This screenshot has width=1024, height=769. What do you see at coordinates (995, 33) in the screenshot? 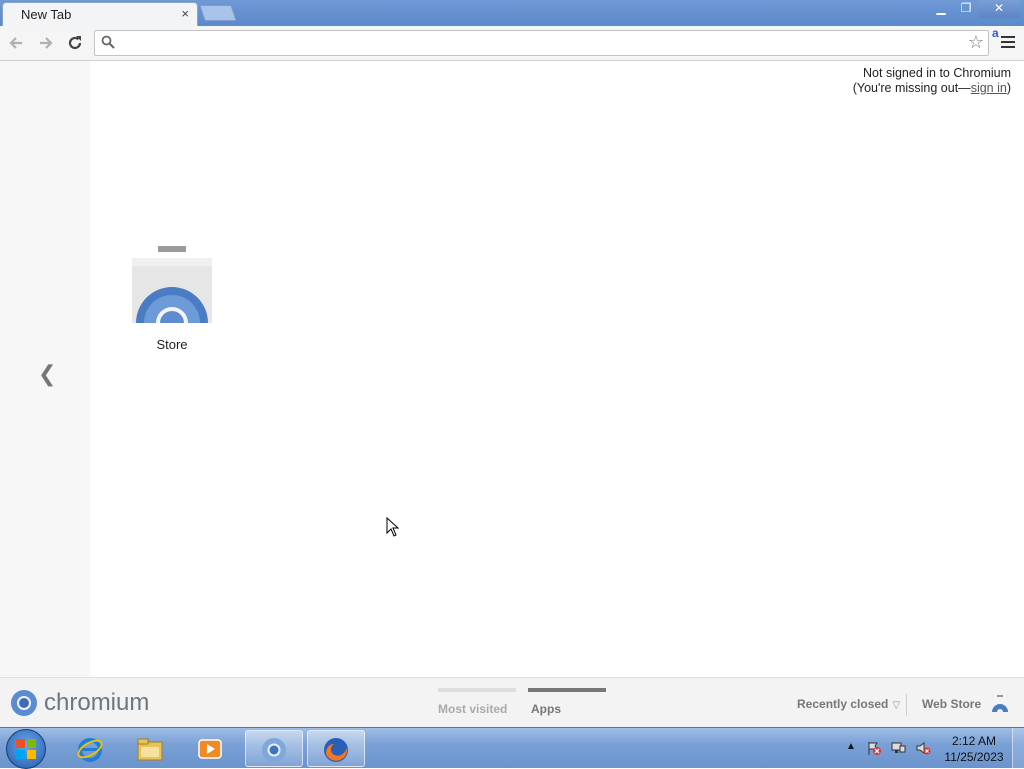
I see `extension-badge: a` at bounding box center [995, 33].